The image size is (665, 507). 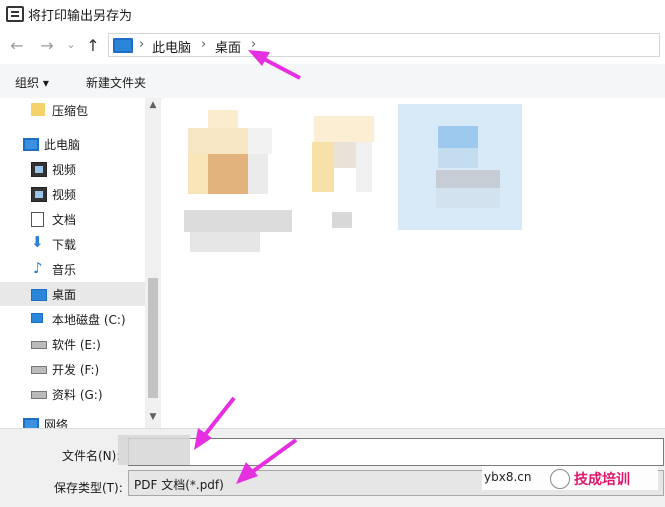 What do you see at coordinates (215, 423) in the screenshot?
I see `annotation-arrow-filename` at bounding box center [215, 423].